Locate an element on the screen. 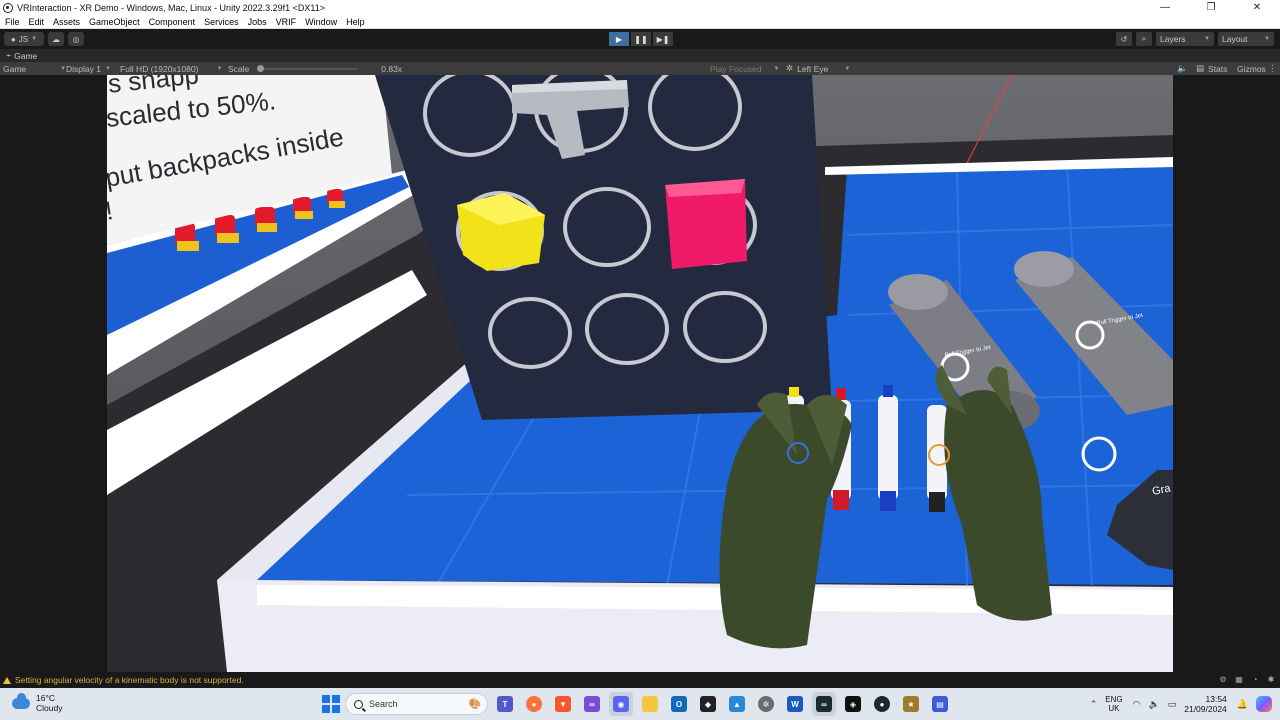 The height and width of the screenshot is (720, 1280). minimize-button: — is located at coordinates (1165, 7).